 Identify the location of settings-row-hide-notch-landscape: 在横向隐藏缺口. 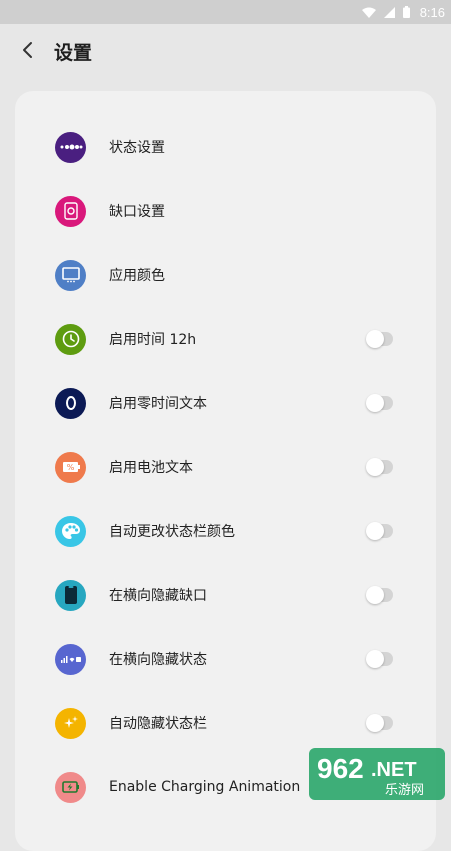
(225, 595).